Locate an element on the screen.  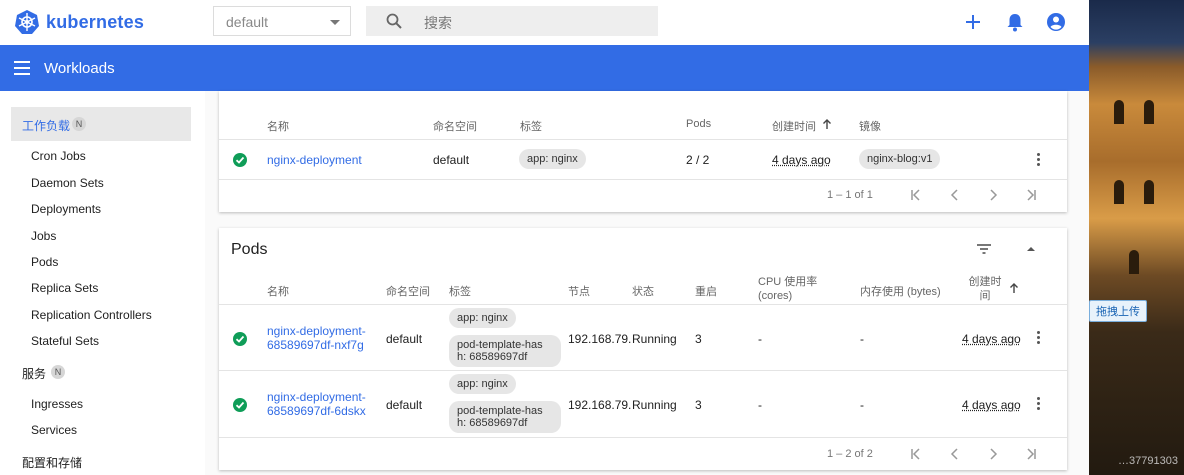
page-header: Workloads is located at coordinates (544, 68).